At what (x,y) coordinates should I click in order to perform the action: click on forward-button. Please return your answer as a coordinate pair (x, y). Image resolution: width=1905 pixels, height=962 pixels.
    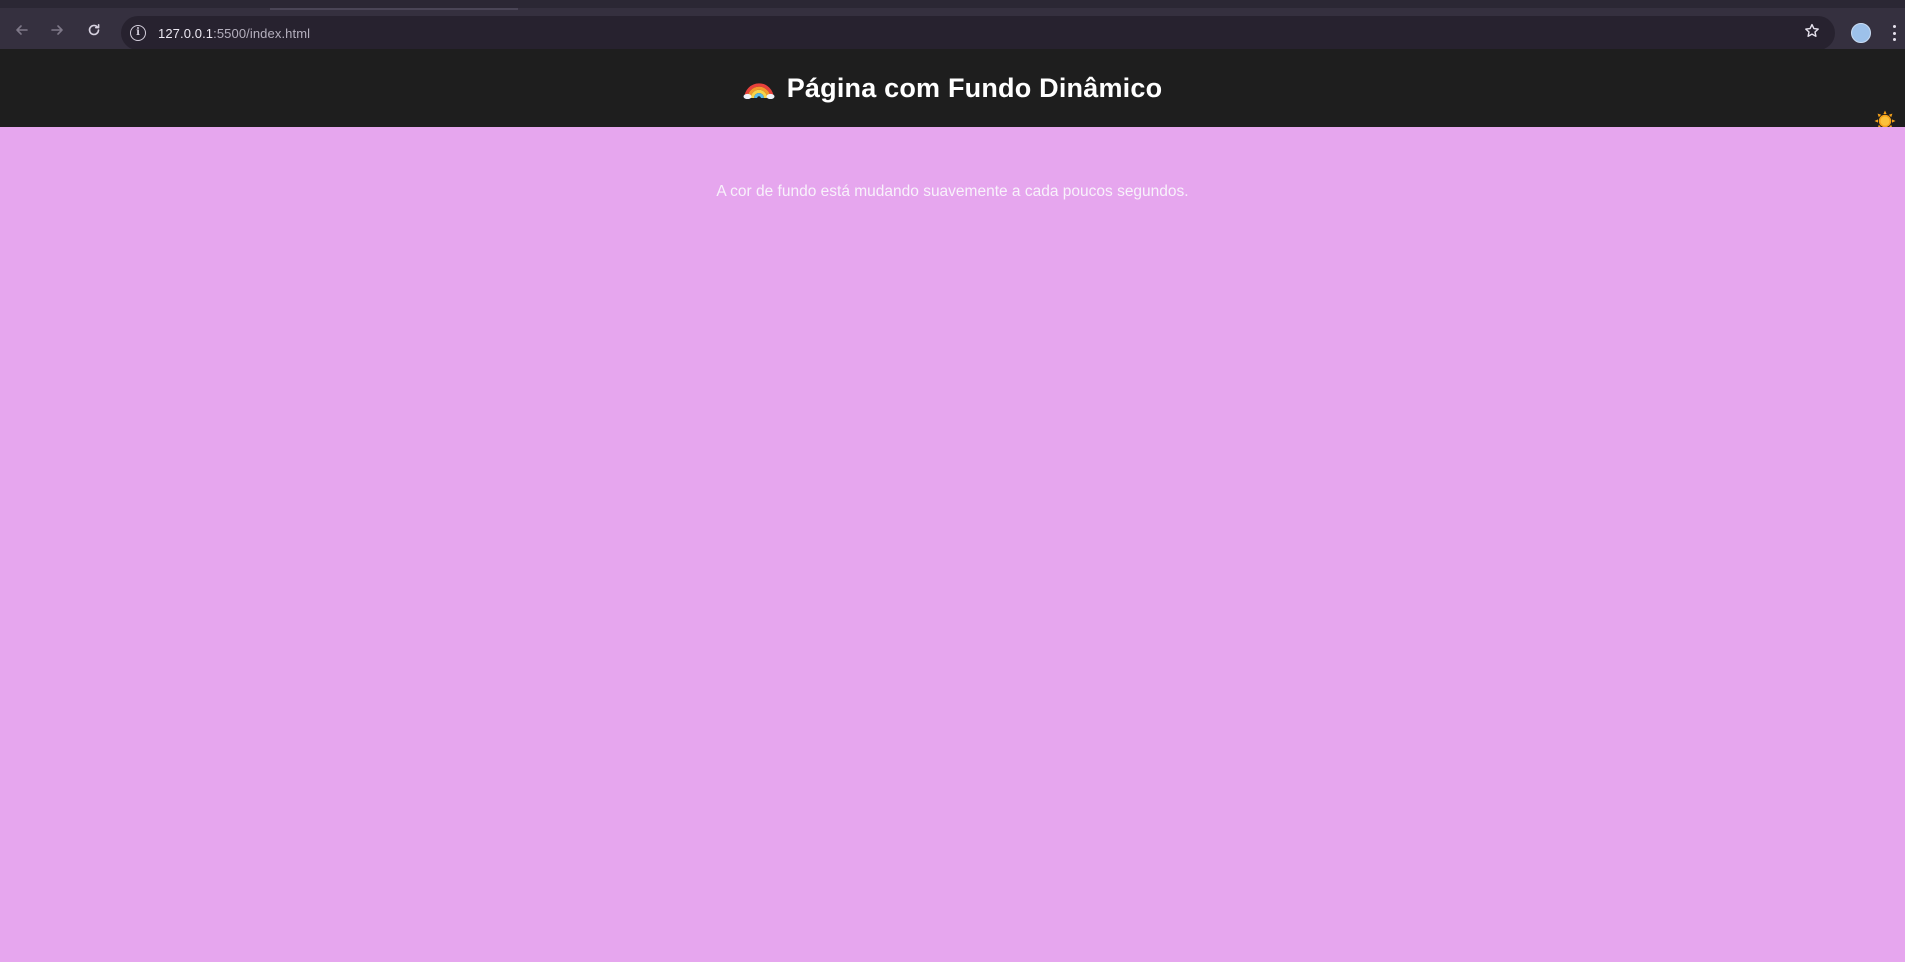
    Looking at the image, I should click on (57, 30).